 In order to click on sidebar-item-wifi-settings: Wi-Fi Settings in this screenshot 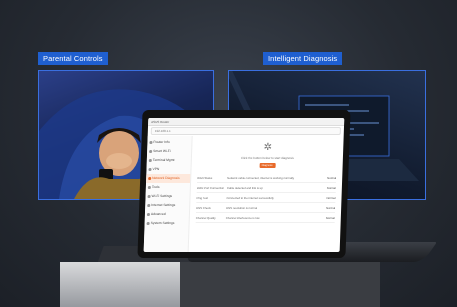, I will do `click(167, 196)`.